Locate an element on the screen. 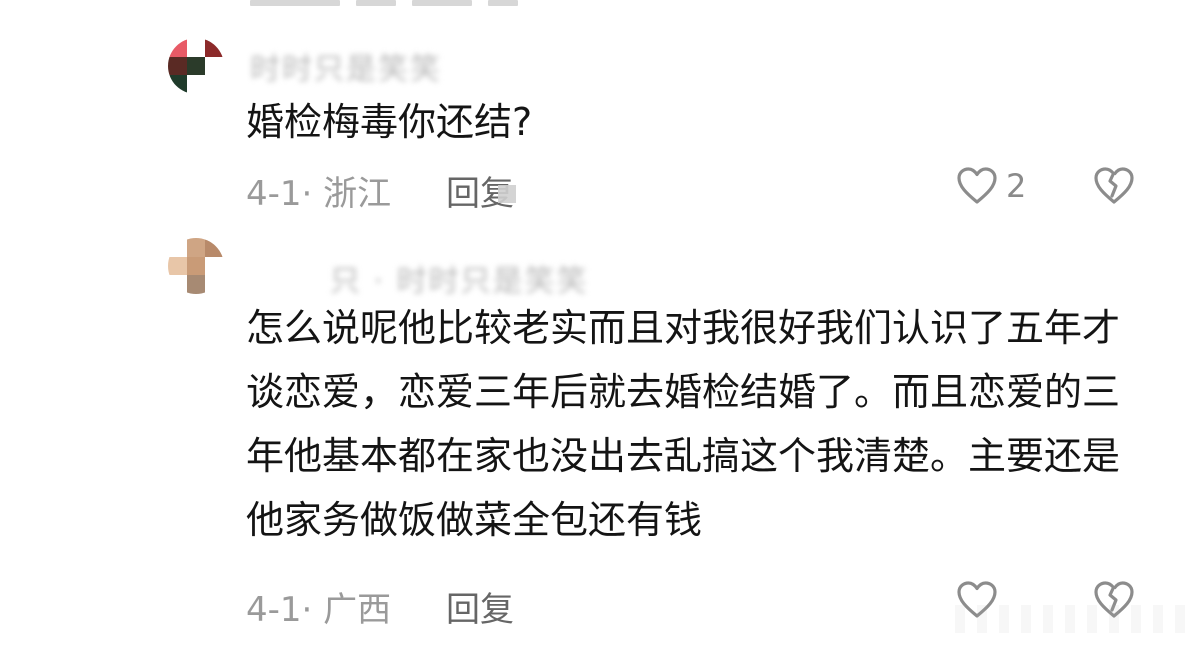 The width and height of the screenshot is (1185, 651). pixelation-artifact is located at coordinates (507, 194).